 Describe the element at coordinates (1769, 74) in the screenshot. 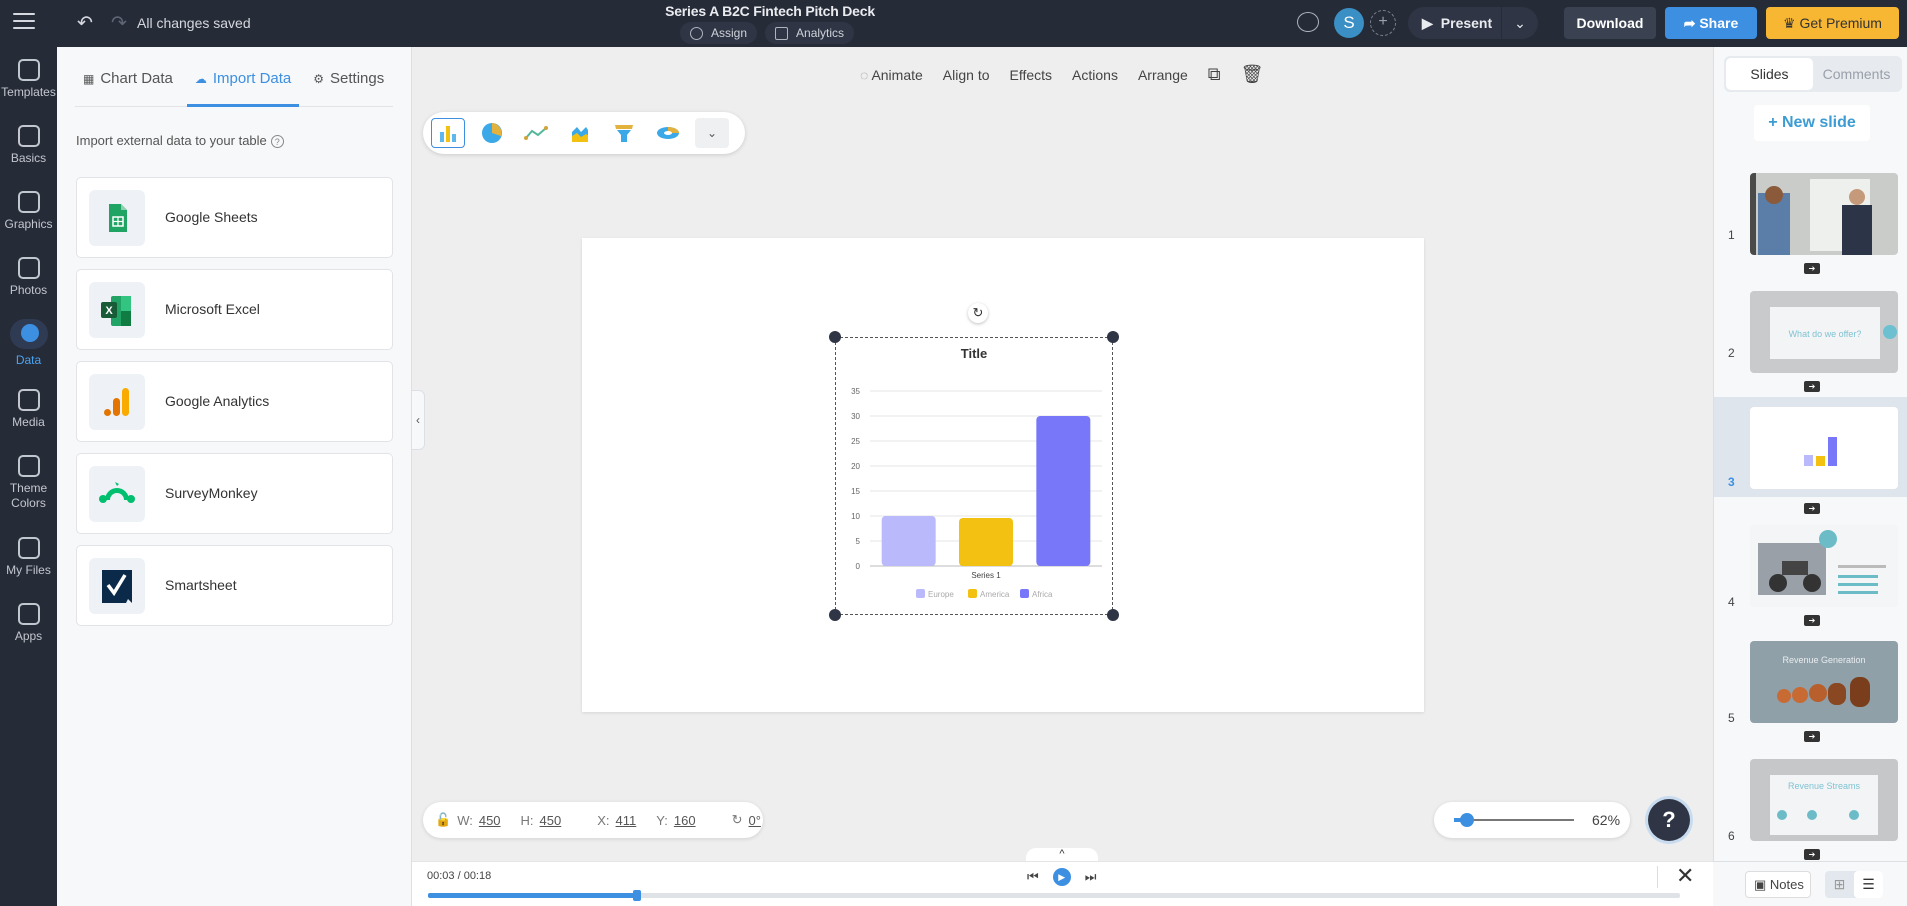

I see `tab-slides: Slides` at that location.